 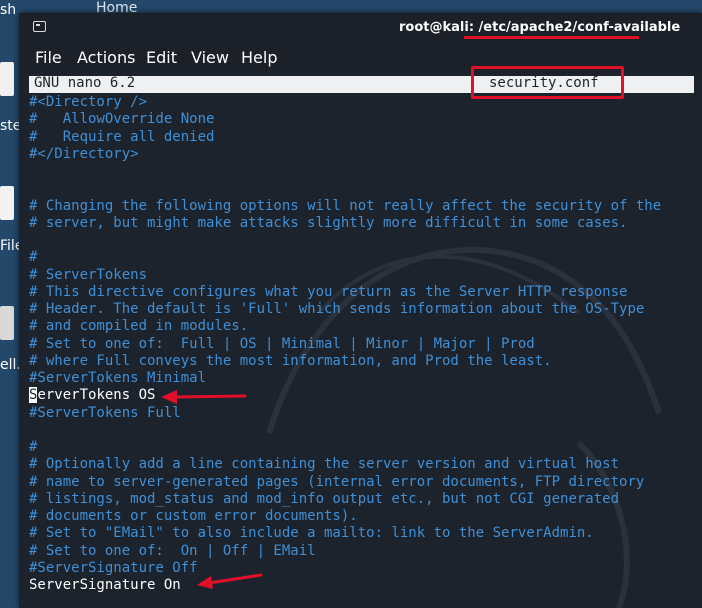 I want to click on comment-line: # and compiled in modules., so click(x=139, y=326).